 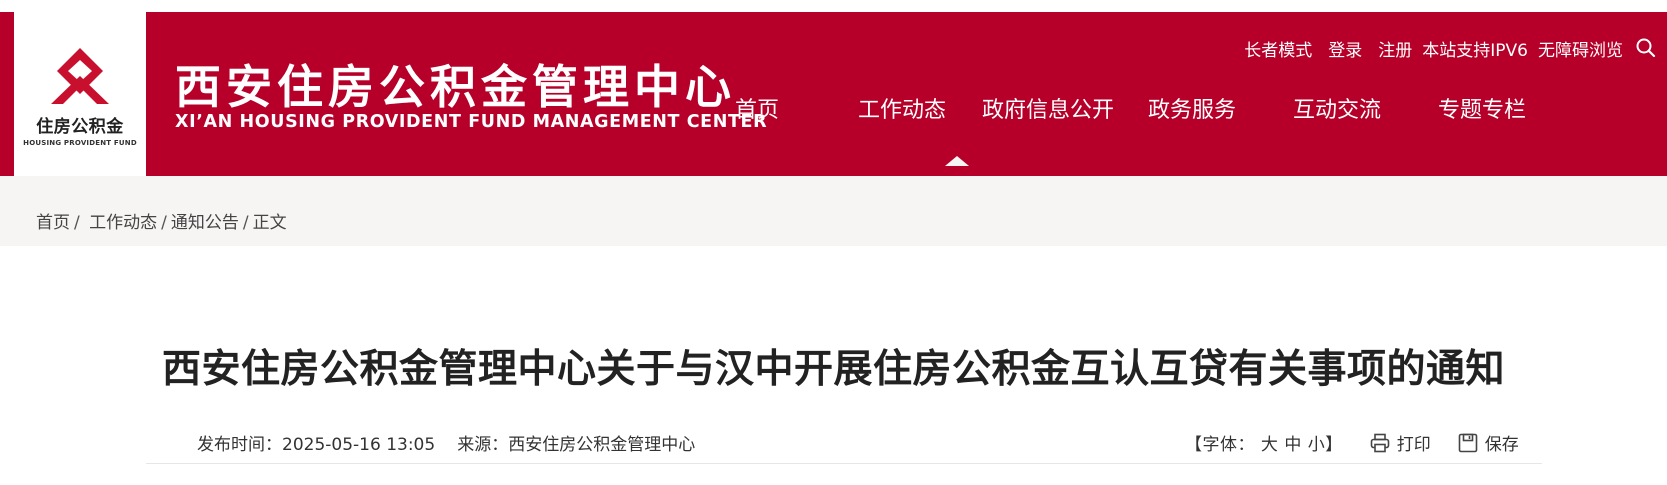 I want to click on font-size-control: 【字体： 大 中 小】, so click(x=1264, y=442).